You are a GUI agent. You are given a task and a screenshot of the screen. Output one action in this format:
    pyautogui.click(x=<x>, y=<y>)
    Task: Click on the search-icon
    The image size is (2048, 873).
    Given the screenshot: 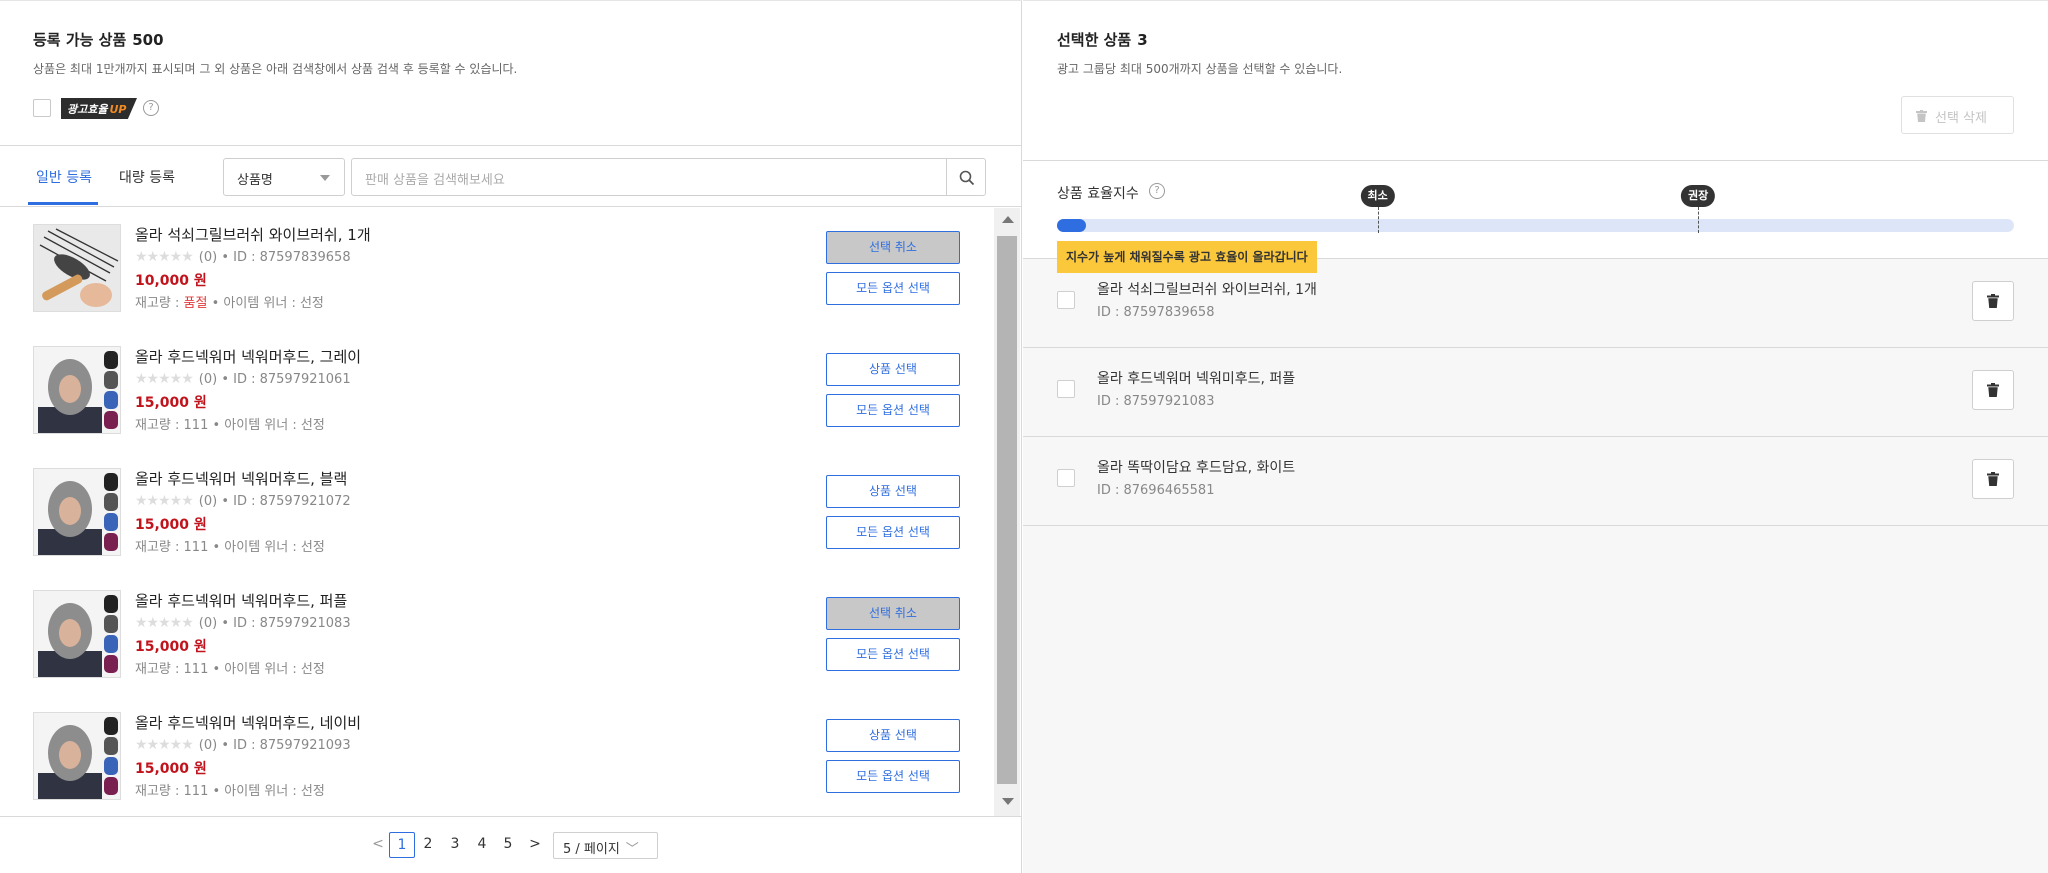 What is the action you would take?
    pyautogui.click(x=967, y=178)
    